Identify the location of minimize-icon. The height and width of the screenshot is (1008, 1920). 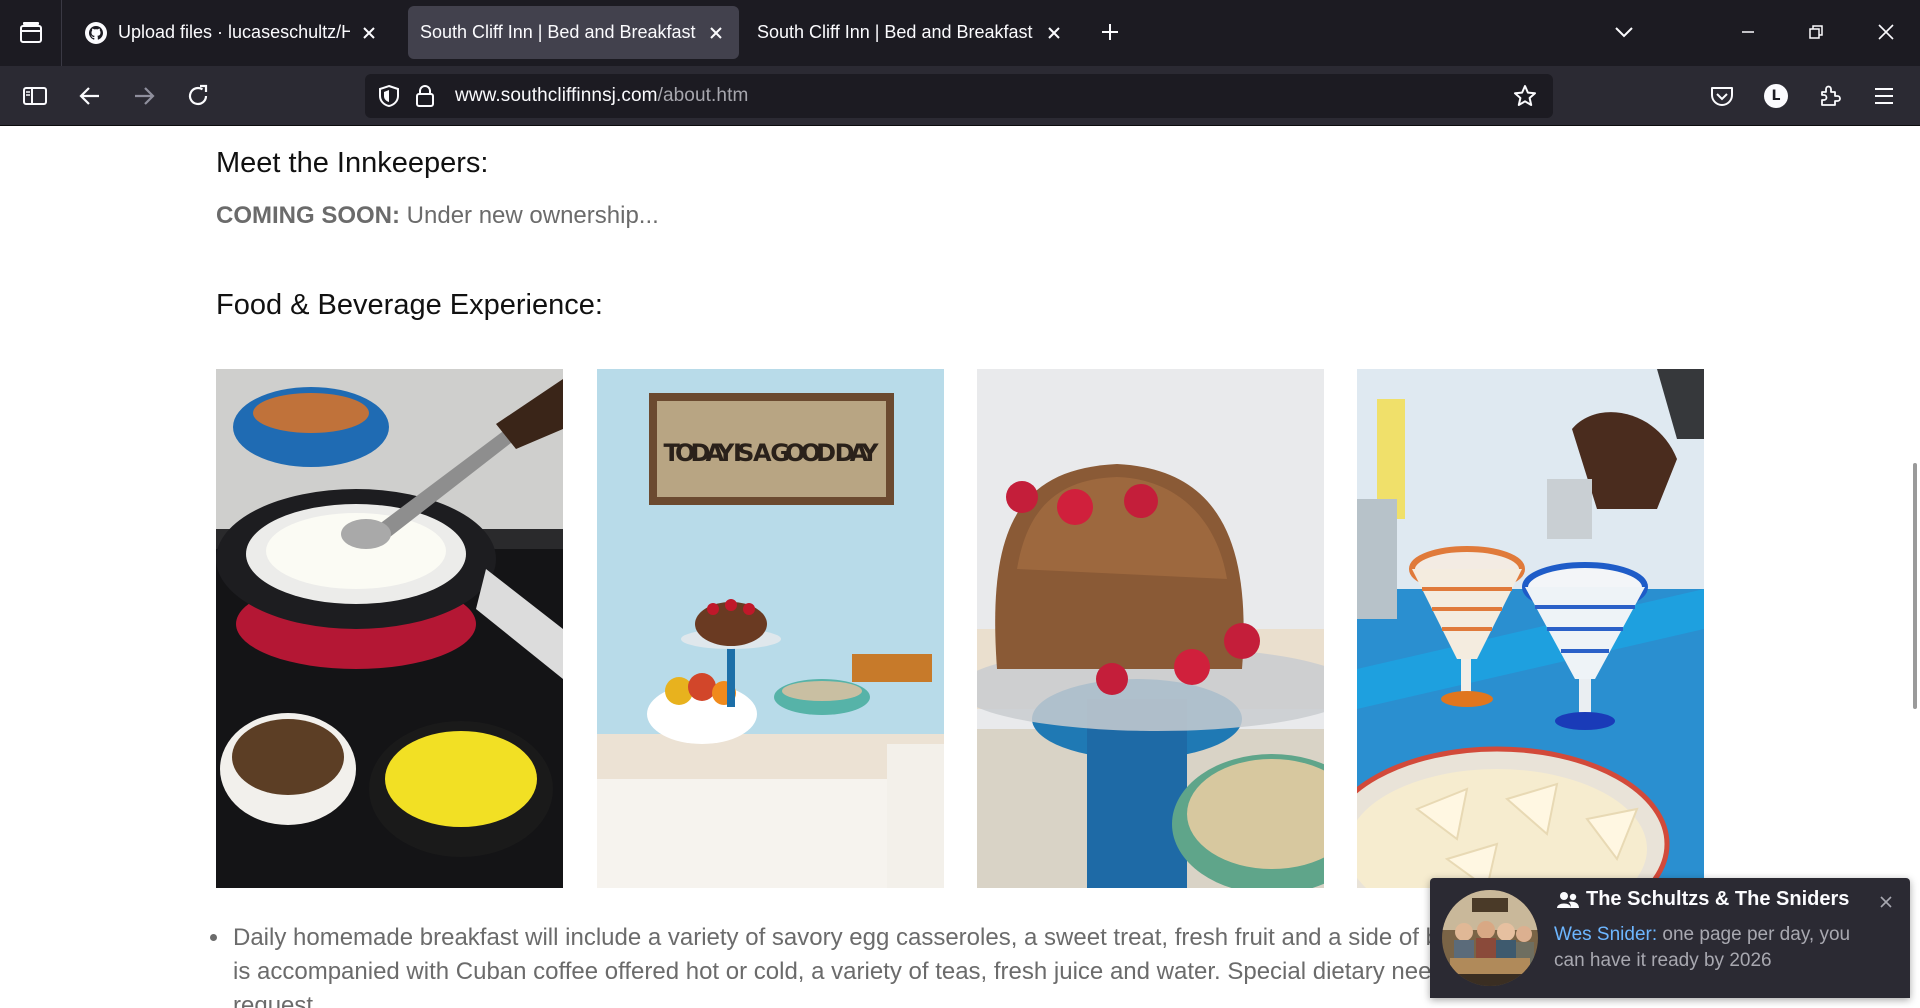
(1748, 32).